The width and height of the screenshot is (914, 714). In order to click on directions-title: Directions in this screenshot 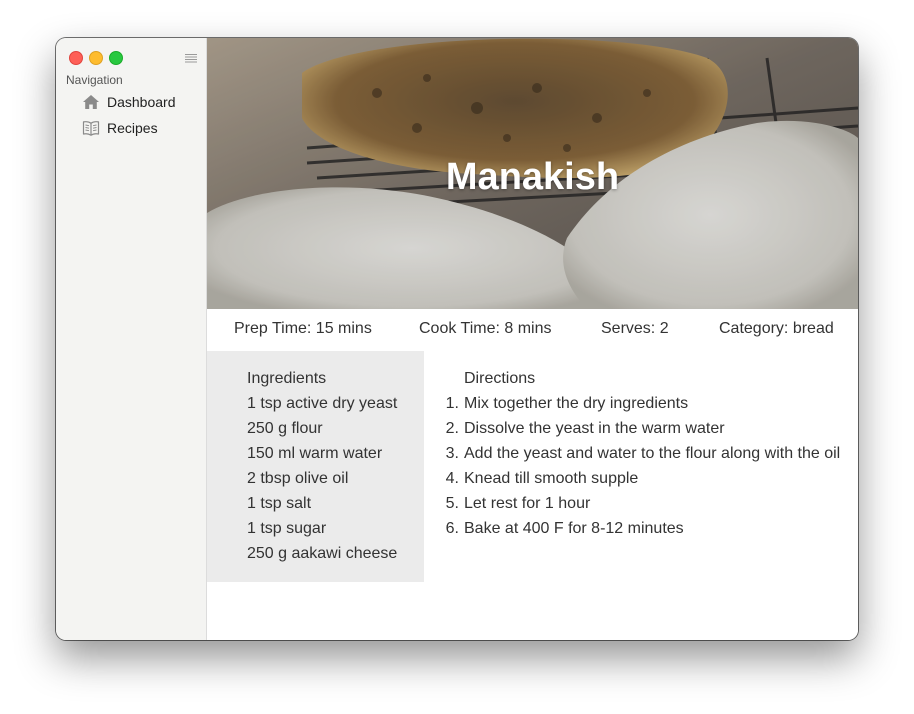, I will do `click(500, 378)`.